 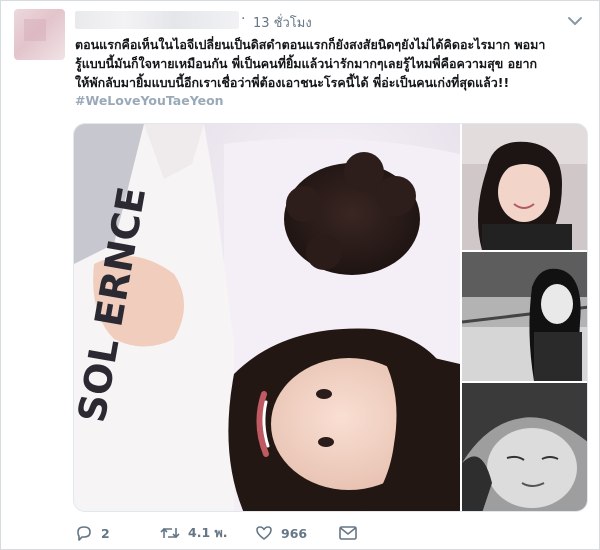 I want to click on retweet-icon, so click(x=170, y=533).